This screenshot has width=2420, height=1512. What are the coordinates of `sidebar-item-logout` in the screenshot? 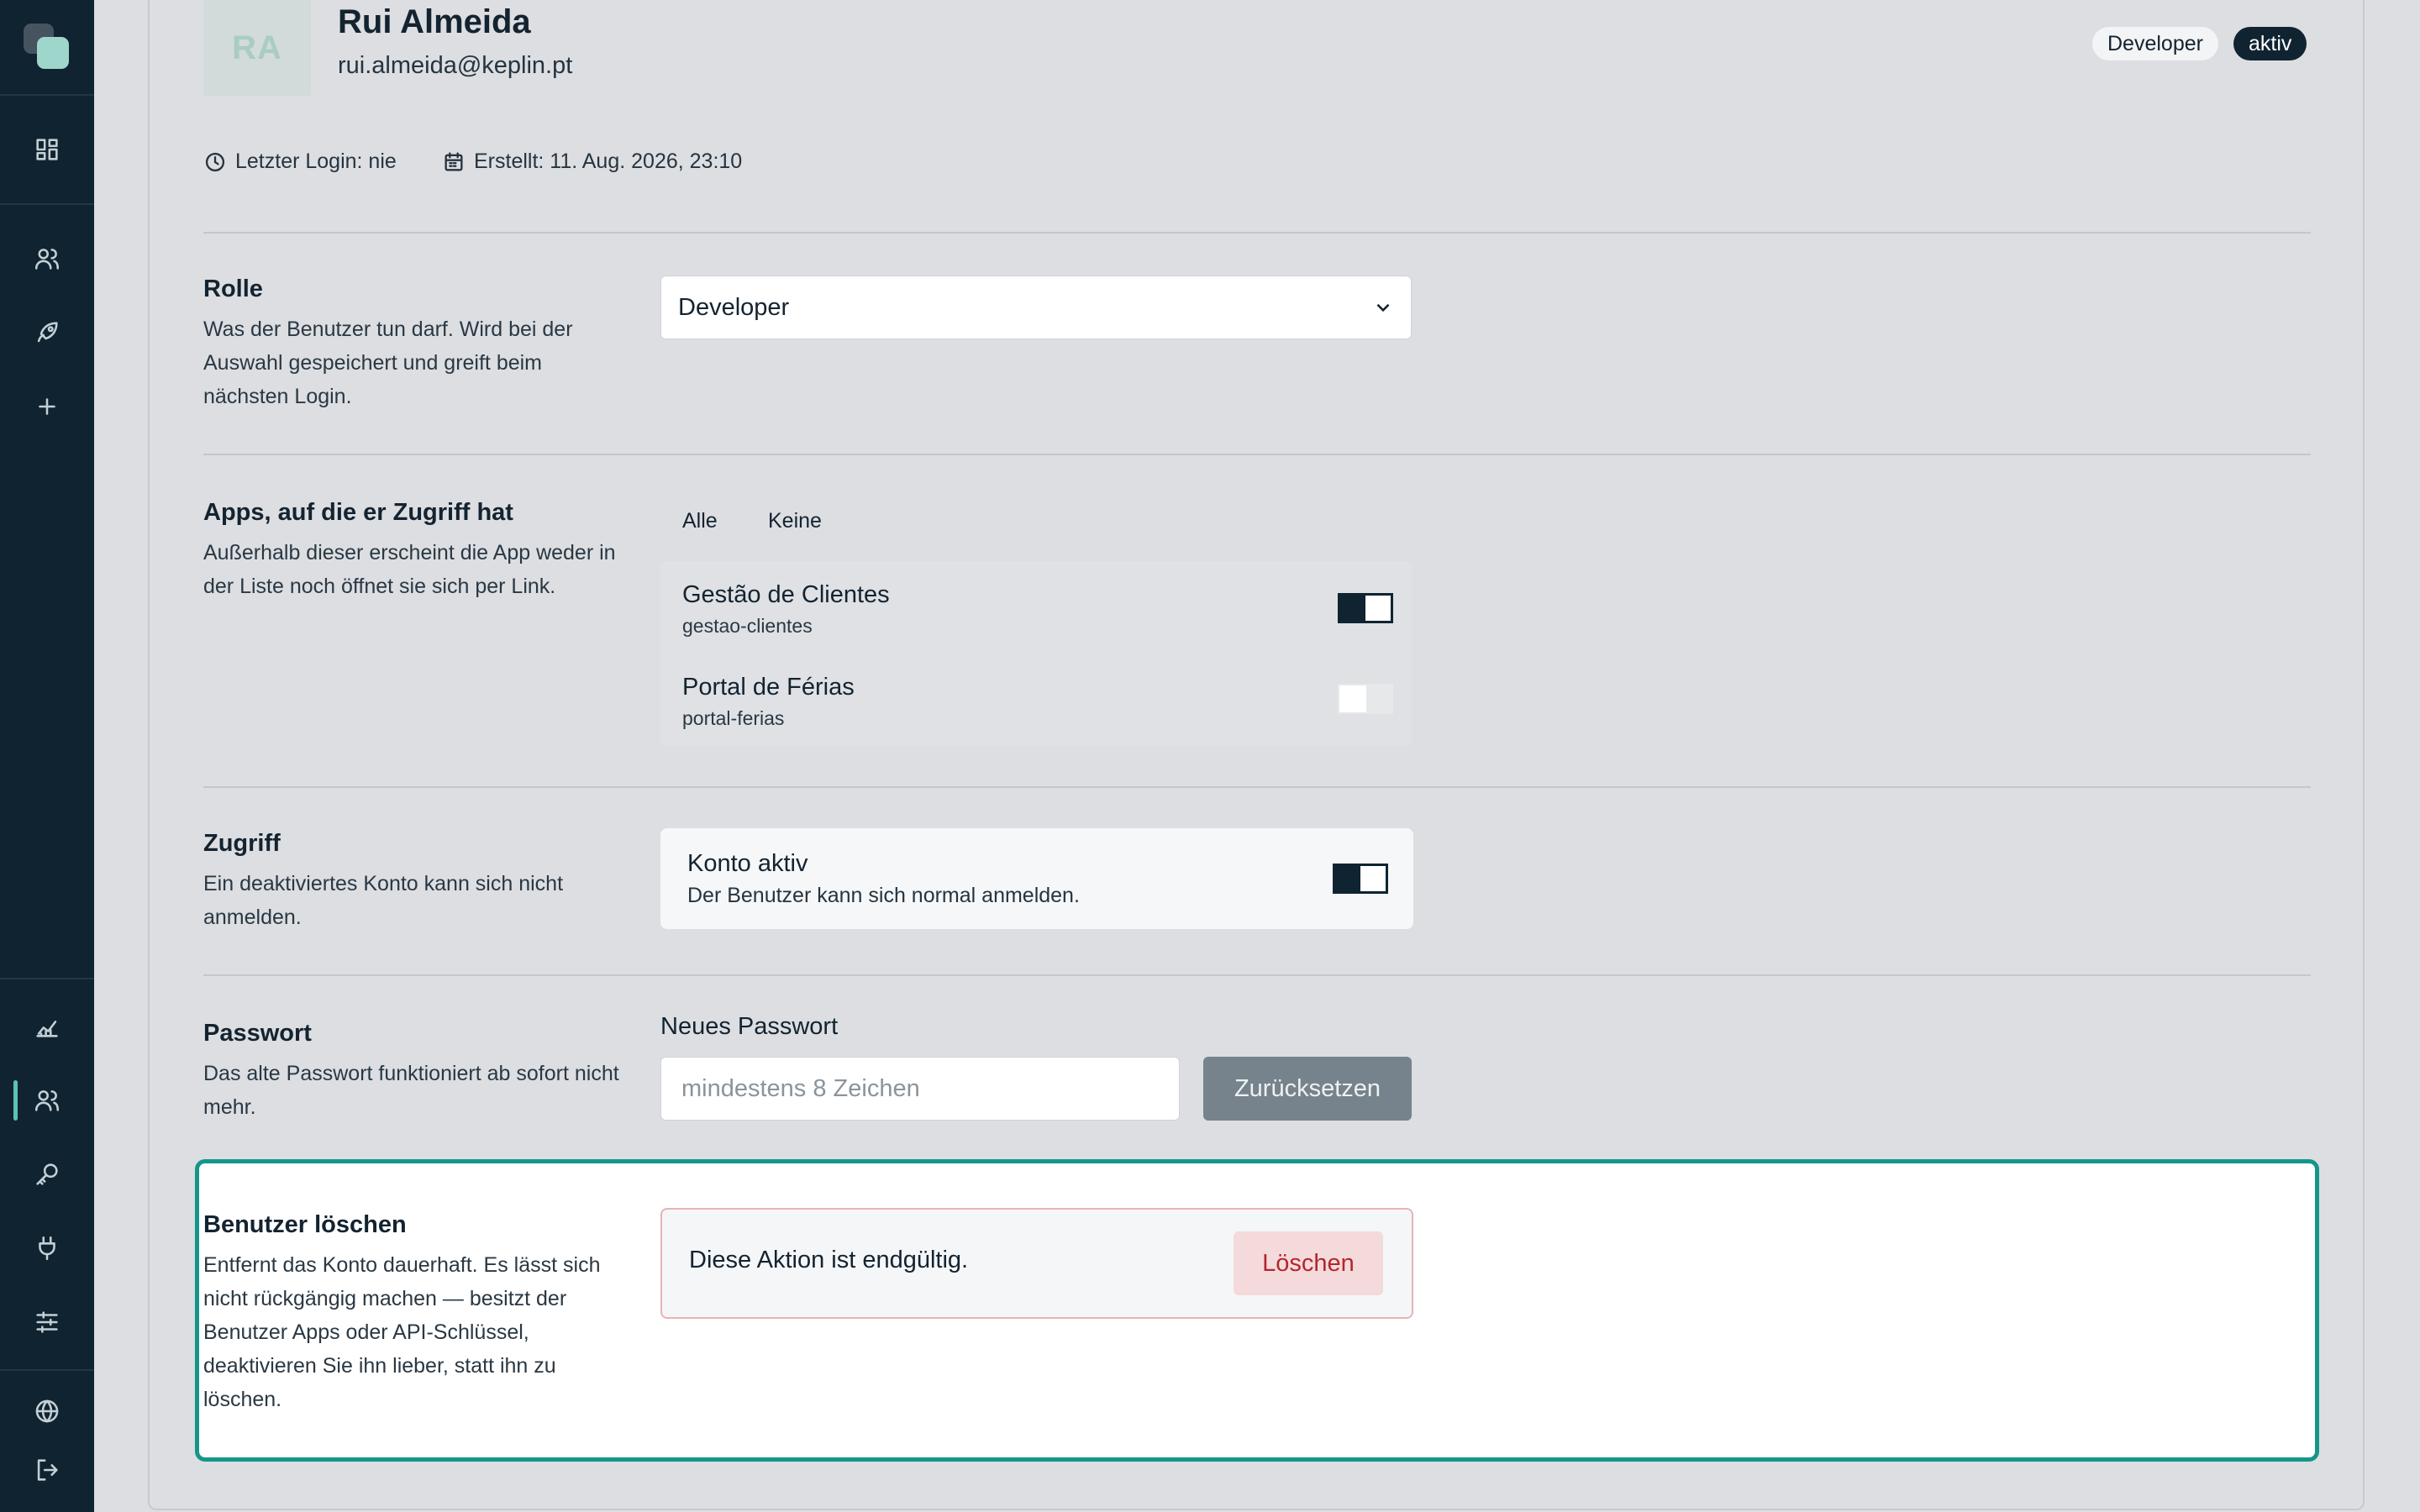 It's located at (47, 1470).